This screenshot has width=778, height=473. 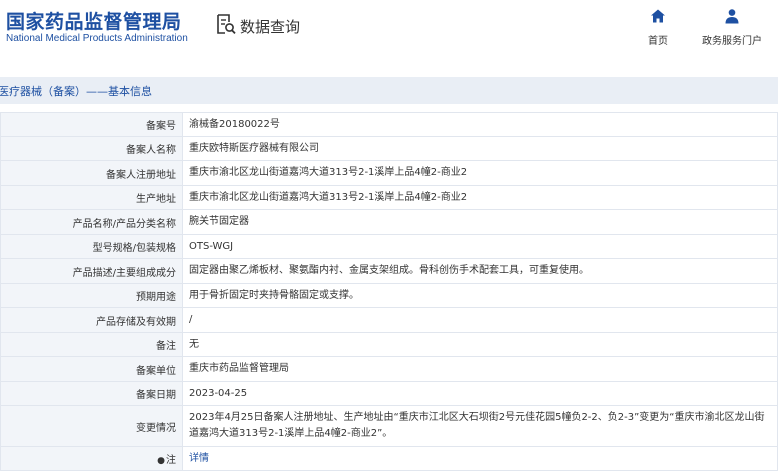 I want to click on table-row: 备案单位 重庆市药品监督管理局, so click(x=389, y=369).